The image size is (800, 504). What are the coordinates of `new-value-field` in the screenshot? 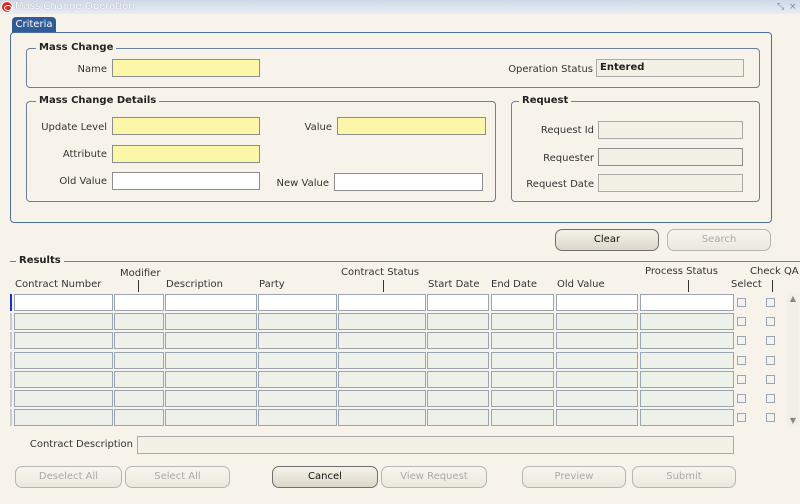 It's located at (408, 182).